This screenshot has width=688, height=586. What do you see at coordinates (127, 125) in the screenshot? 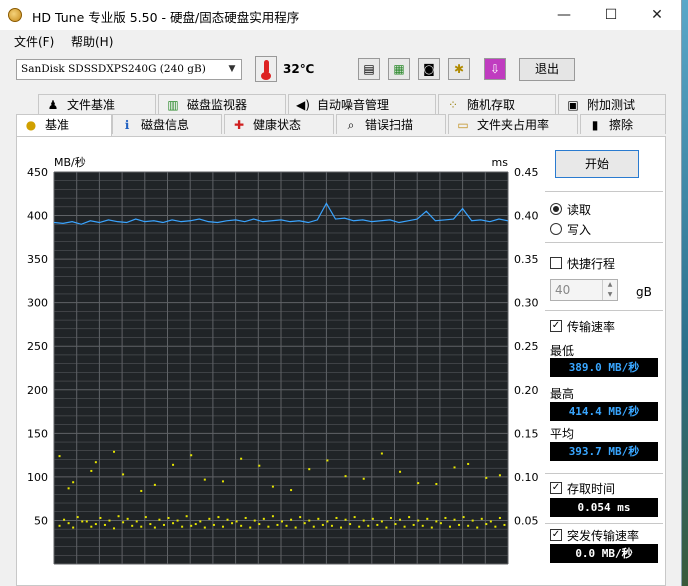
I see `info-icon: ℹ` at bounding box center [127, 125].